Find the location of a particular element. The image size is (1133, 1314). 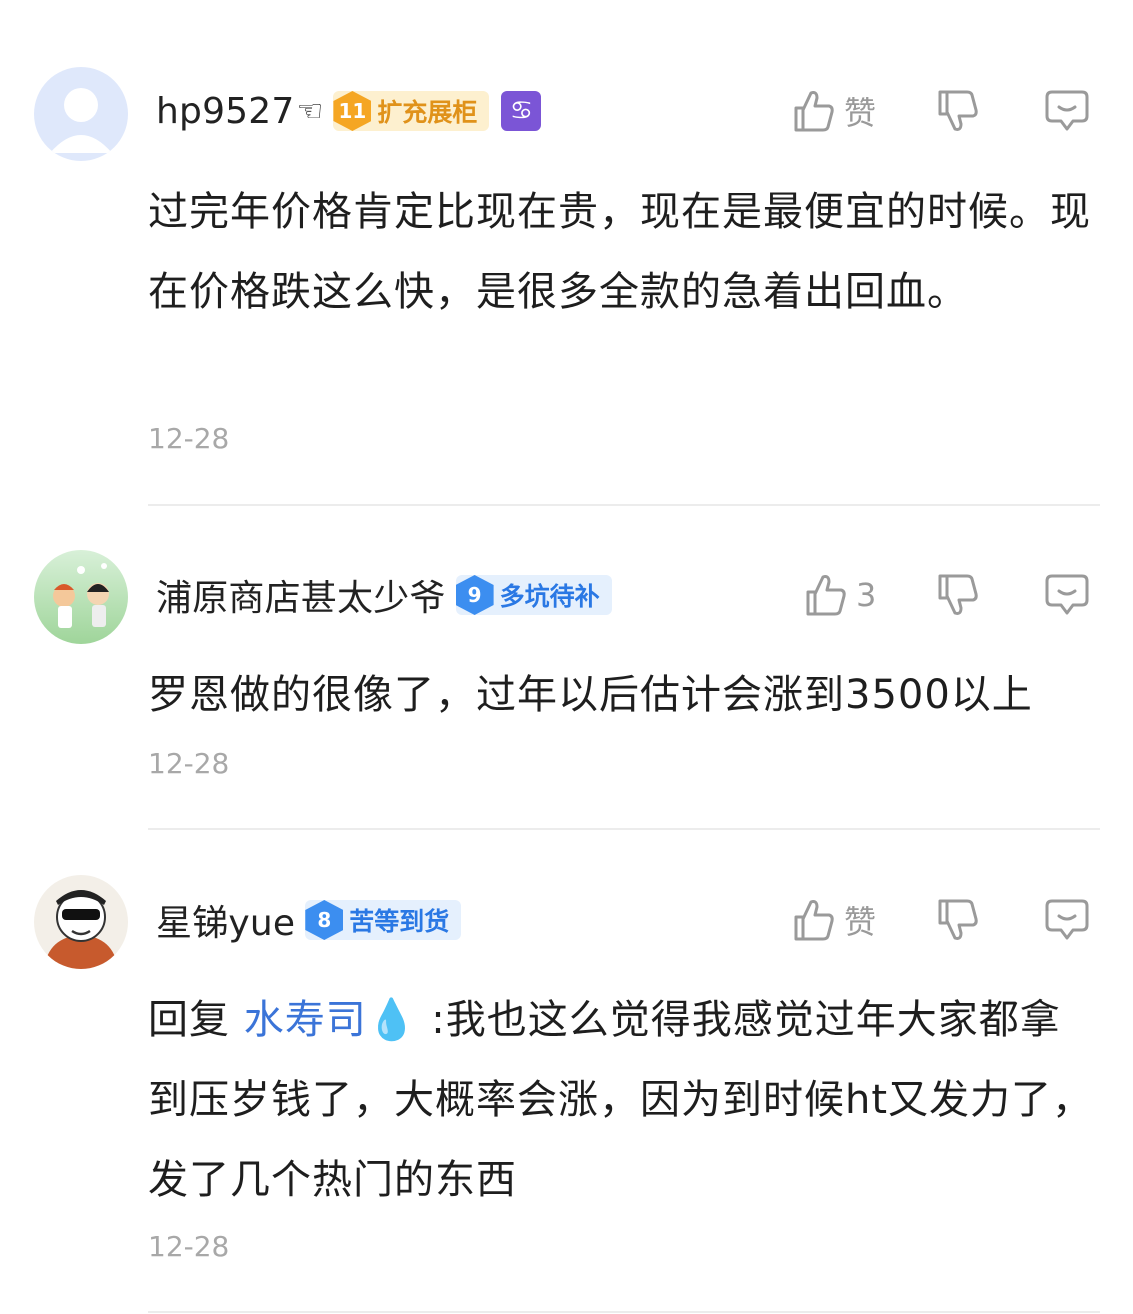

username: hp9527 is located at coordinates (225, 111).